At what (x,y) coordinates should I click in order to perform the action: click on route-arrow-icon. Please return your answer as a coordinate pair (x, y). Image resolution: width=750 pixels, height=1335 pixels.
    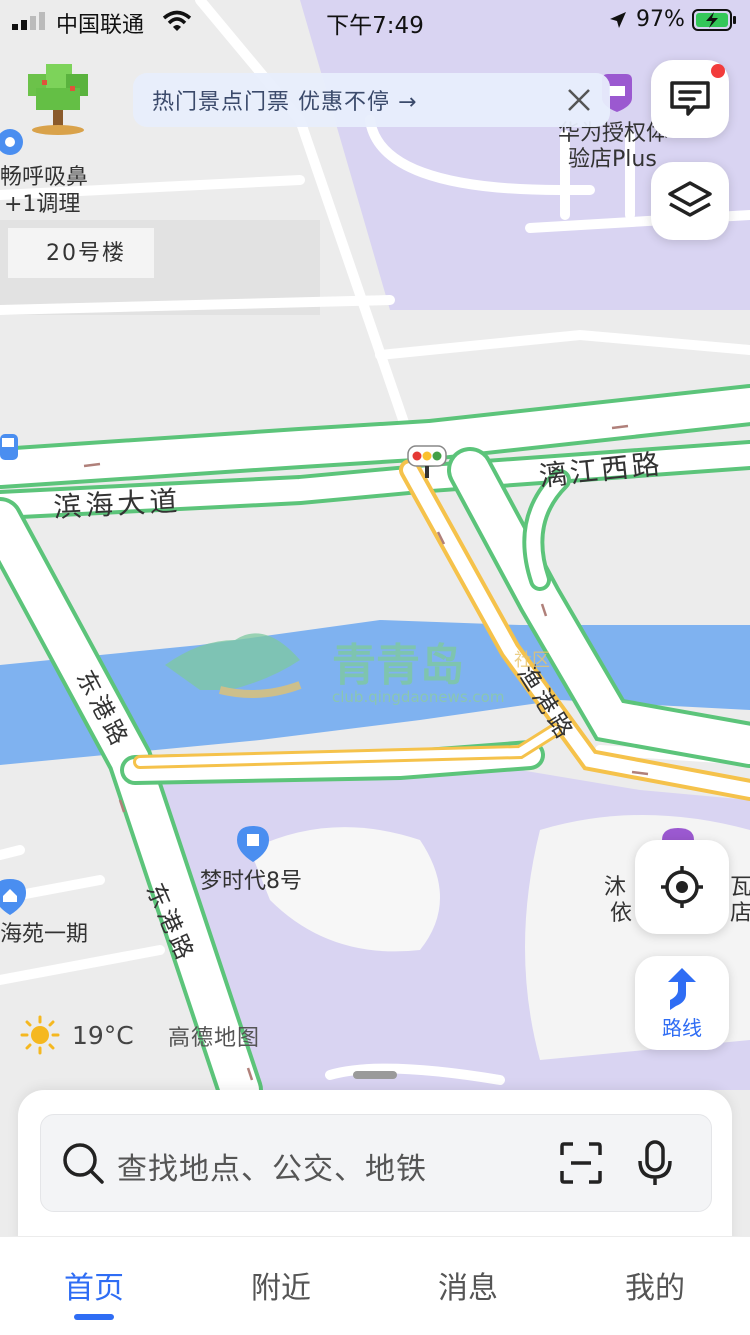
    Looking at the image, I should click on (682, 988).